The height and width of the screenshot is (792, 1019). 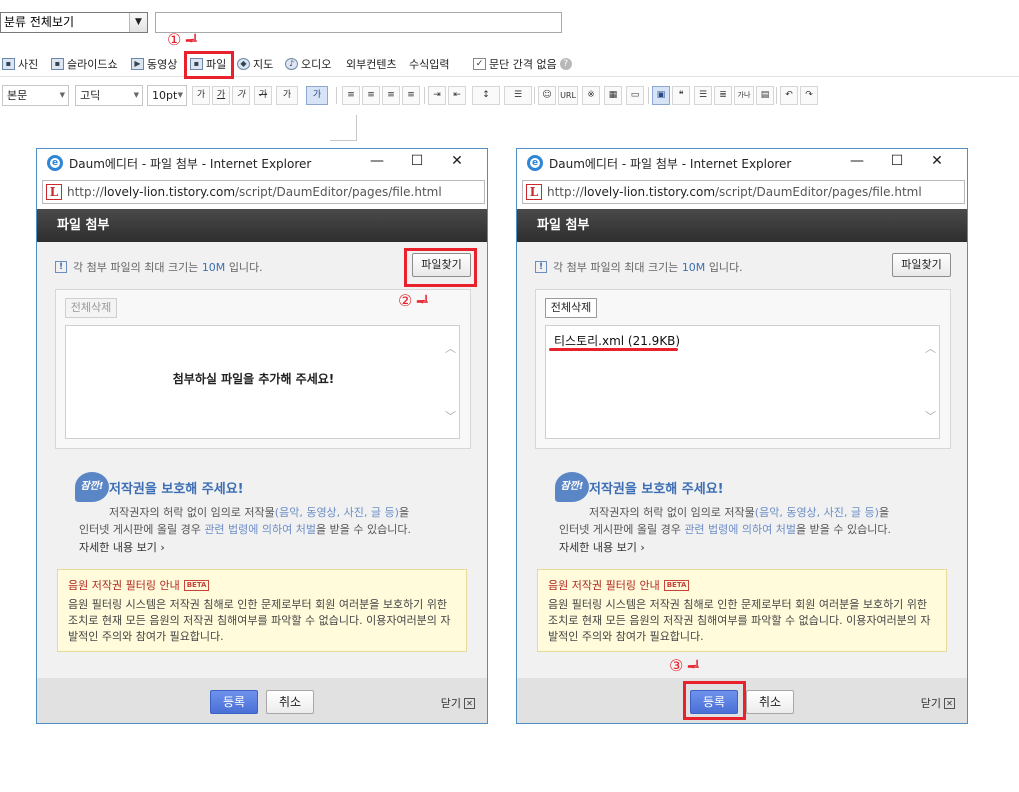 I want to click on save-icon: ▤, so click(x=765, y=95).